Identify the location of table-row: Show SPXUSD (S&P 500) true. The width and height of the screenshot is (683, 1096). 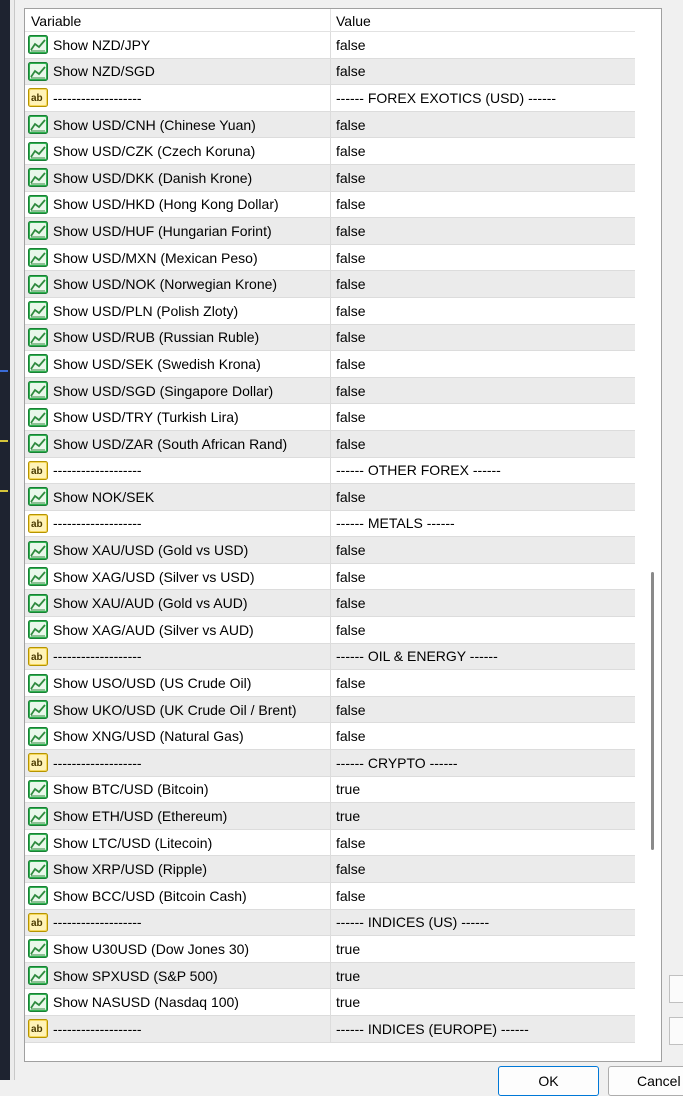
(330, 976).